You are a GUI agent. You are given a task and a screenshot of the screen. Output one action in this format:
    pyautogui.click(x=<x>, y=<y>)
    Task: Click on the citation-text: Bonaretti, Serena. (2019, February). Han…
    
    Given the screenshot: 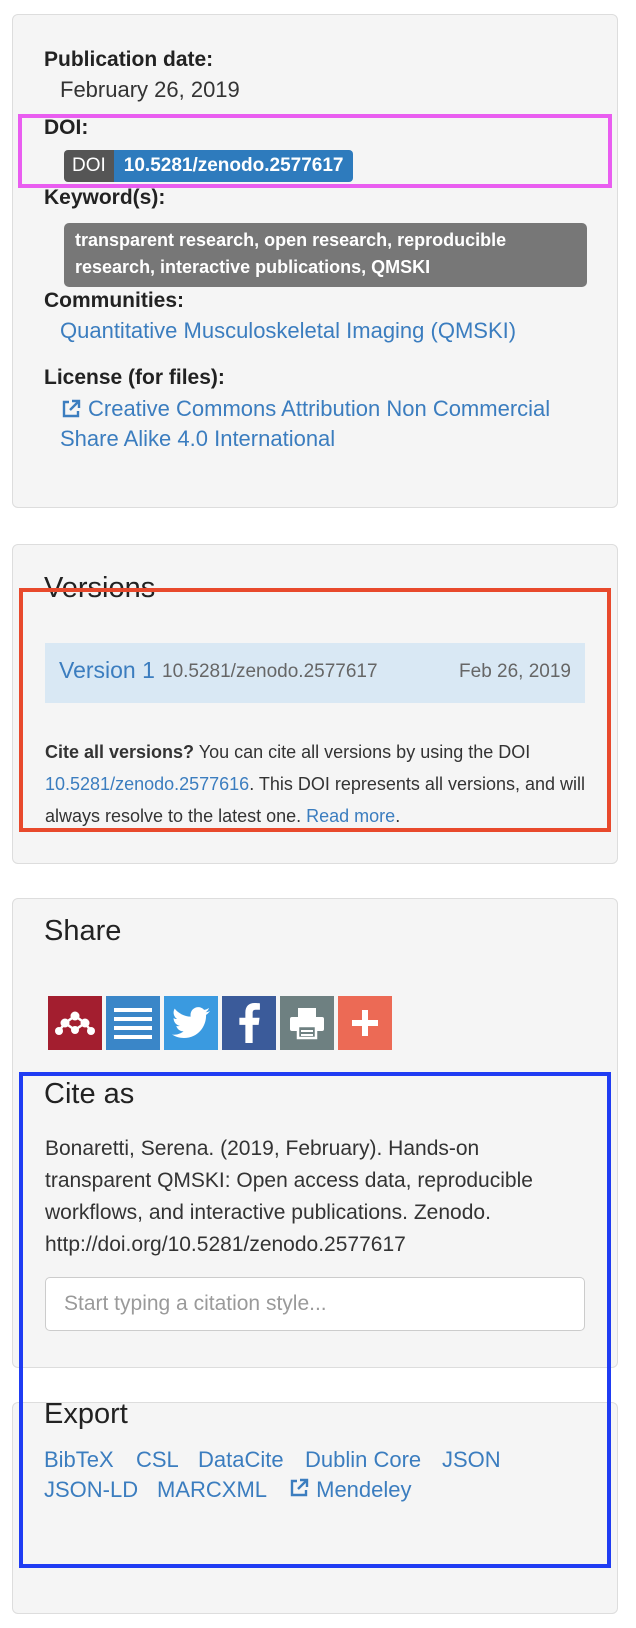 What is the action you would take?
    pyautogui.click(x=289, y=1196)
    